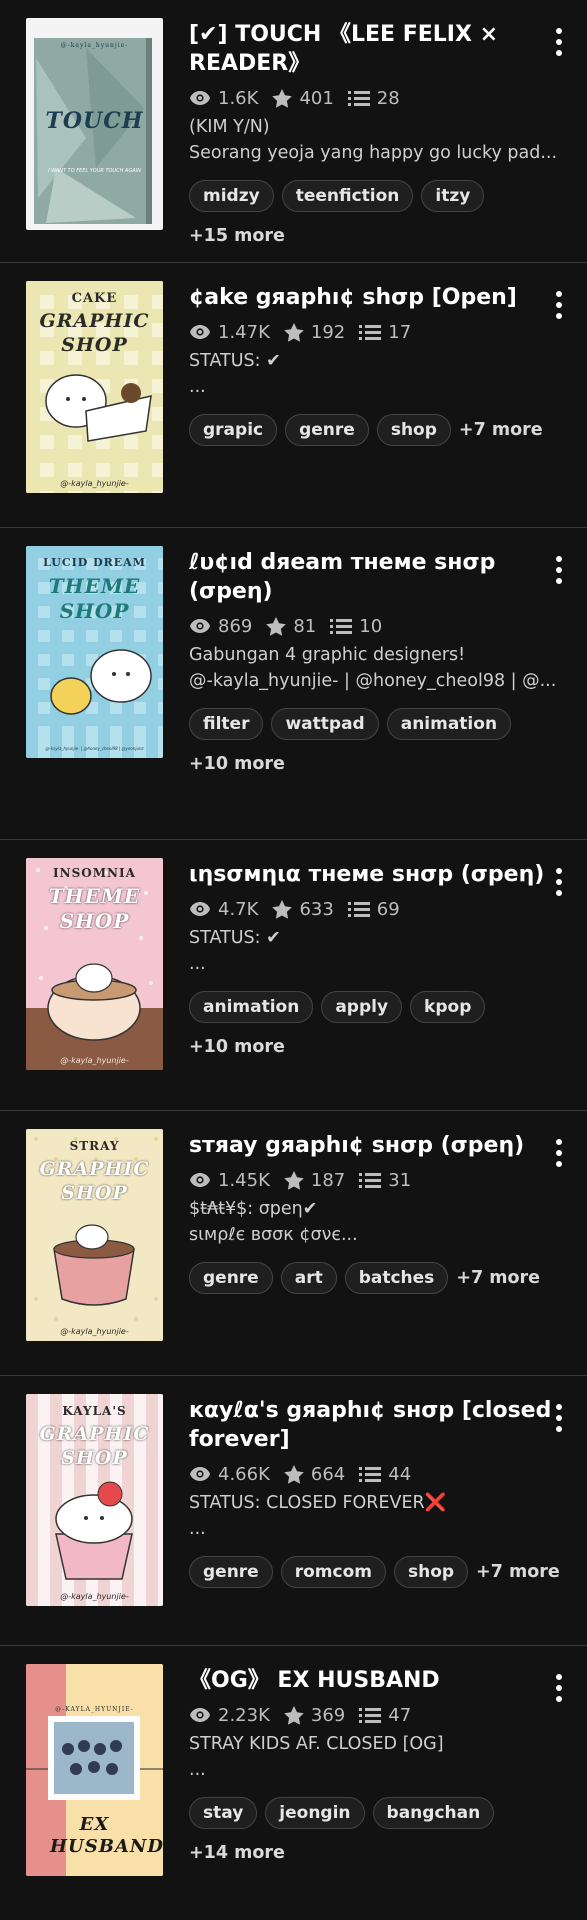  I want to click on cover-subtitle: STRAY, so click(94, 1146).